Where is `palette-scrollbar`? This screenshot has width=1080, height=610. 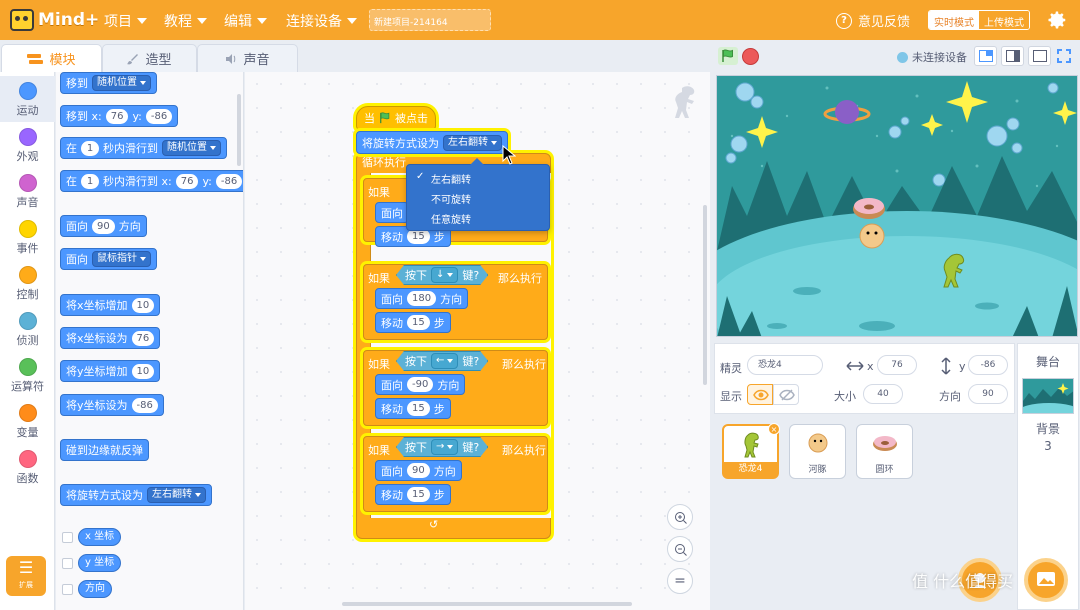 palette-scrollbar is located at coordinates (239, 130).